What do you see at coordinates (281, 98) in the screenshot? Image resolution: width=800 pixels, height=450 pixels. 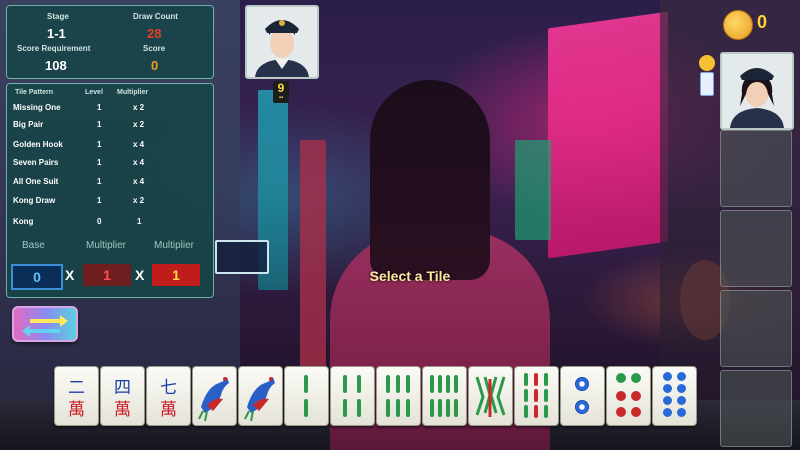 I see `tile-count-dots-icon: ▪▪` at bounding box center [281, 98].